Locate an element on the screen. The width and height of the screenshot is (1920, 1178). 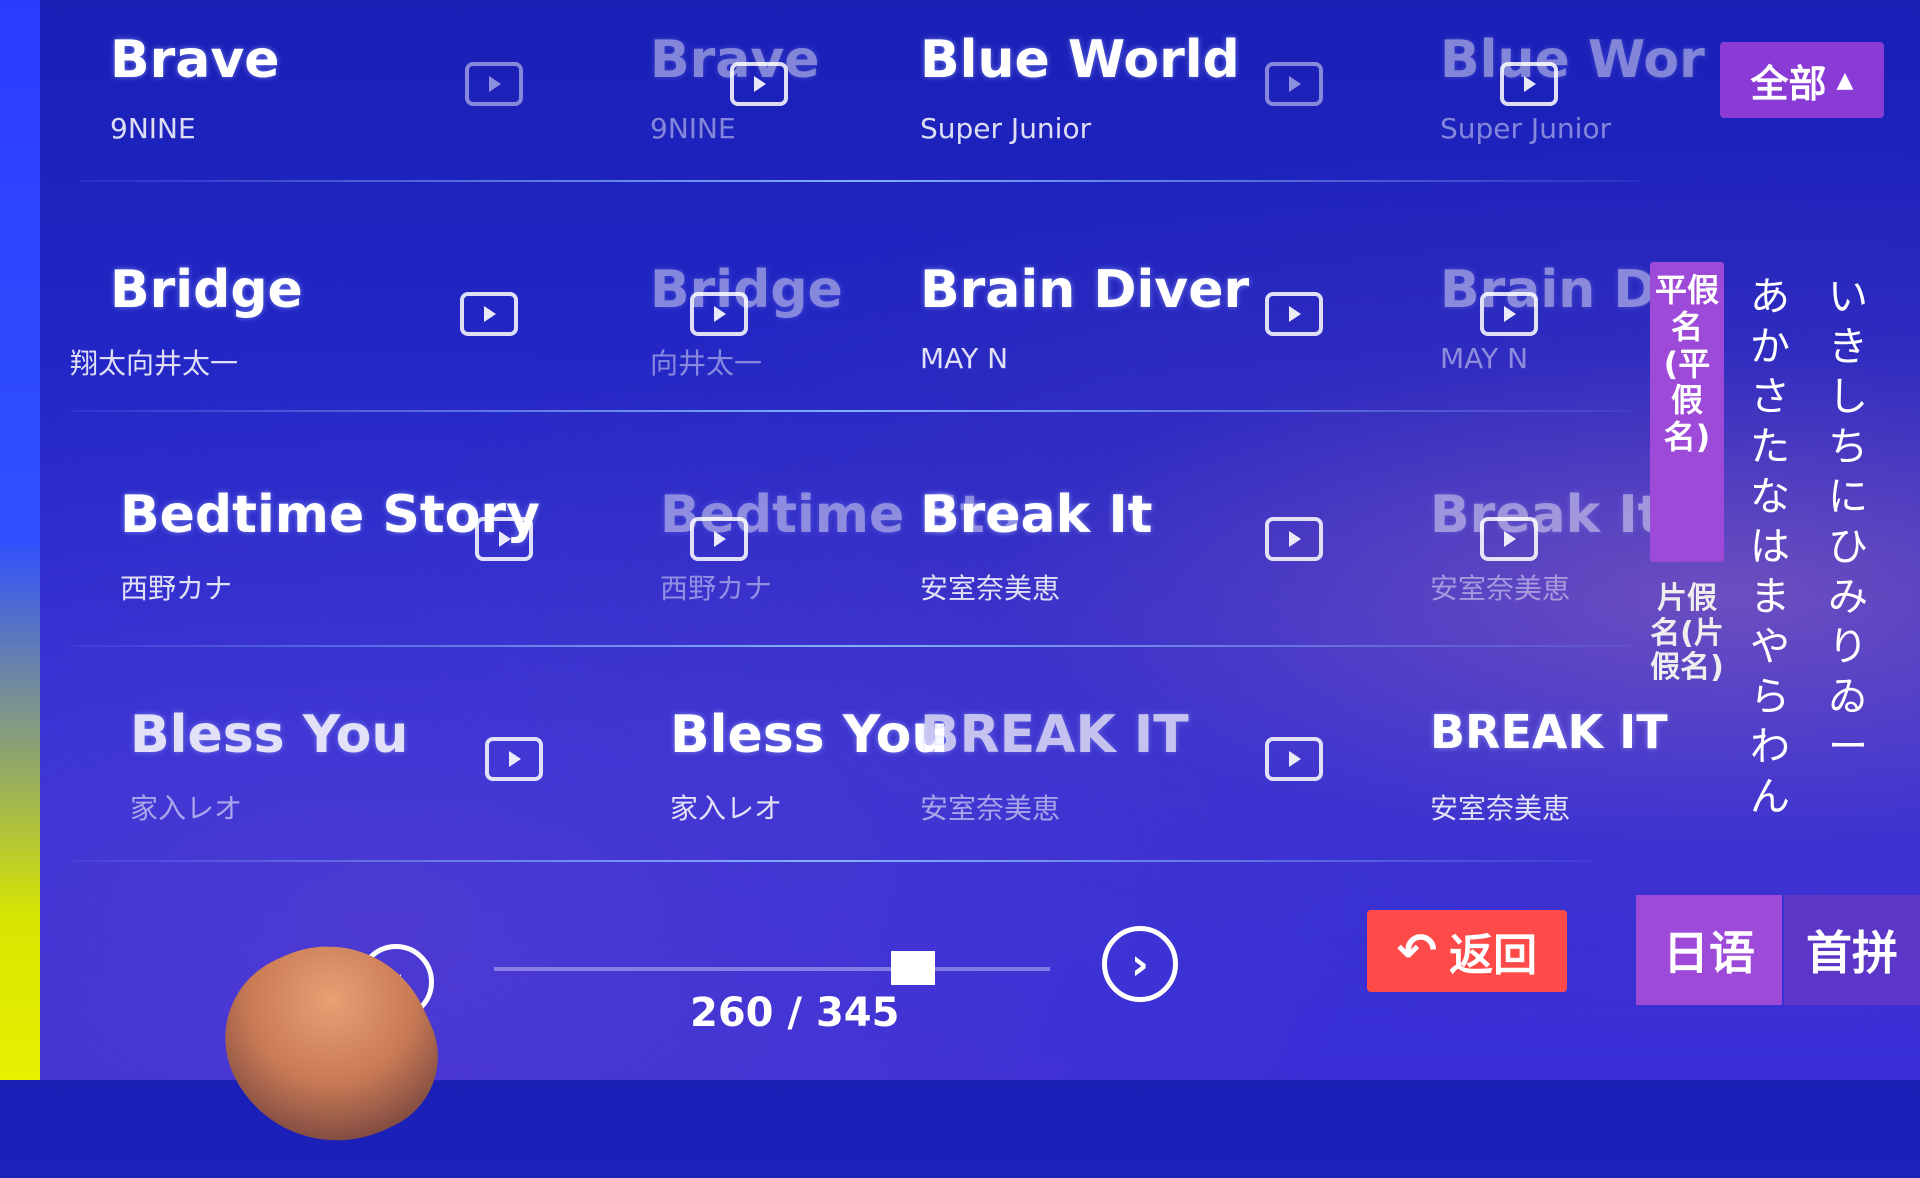
tab-japanese: 日语 is located at coordinates (1709, 950).